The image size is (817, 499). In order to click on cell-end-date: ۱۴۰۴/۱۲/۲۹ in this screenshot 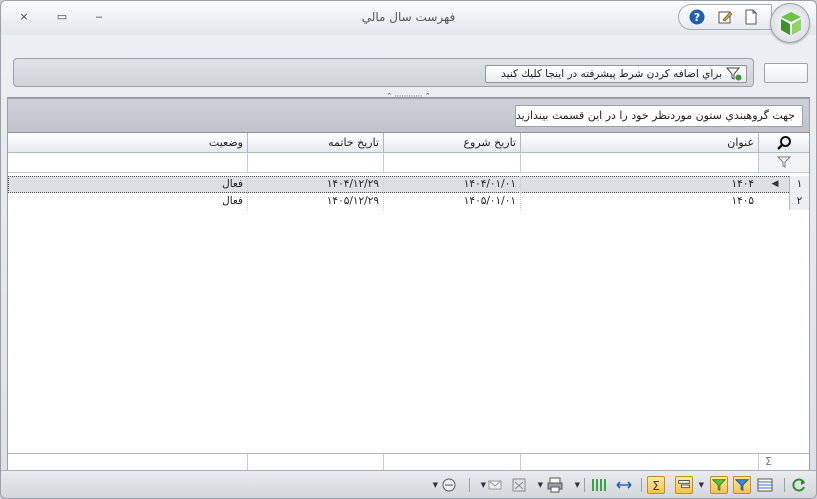, I will do `click(315, 184)`.